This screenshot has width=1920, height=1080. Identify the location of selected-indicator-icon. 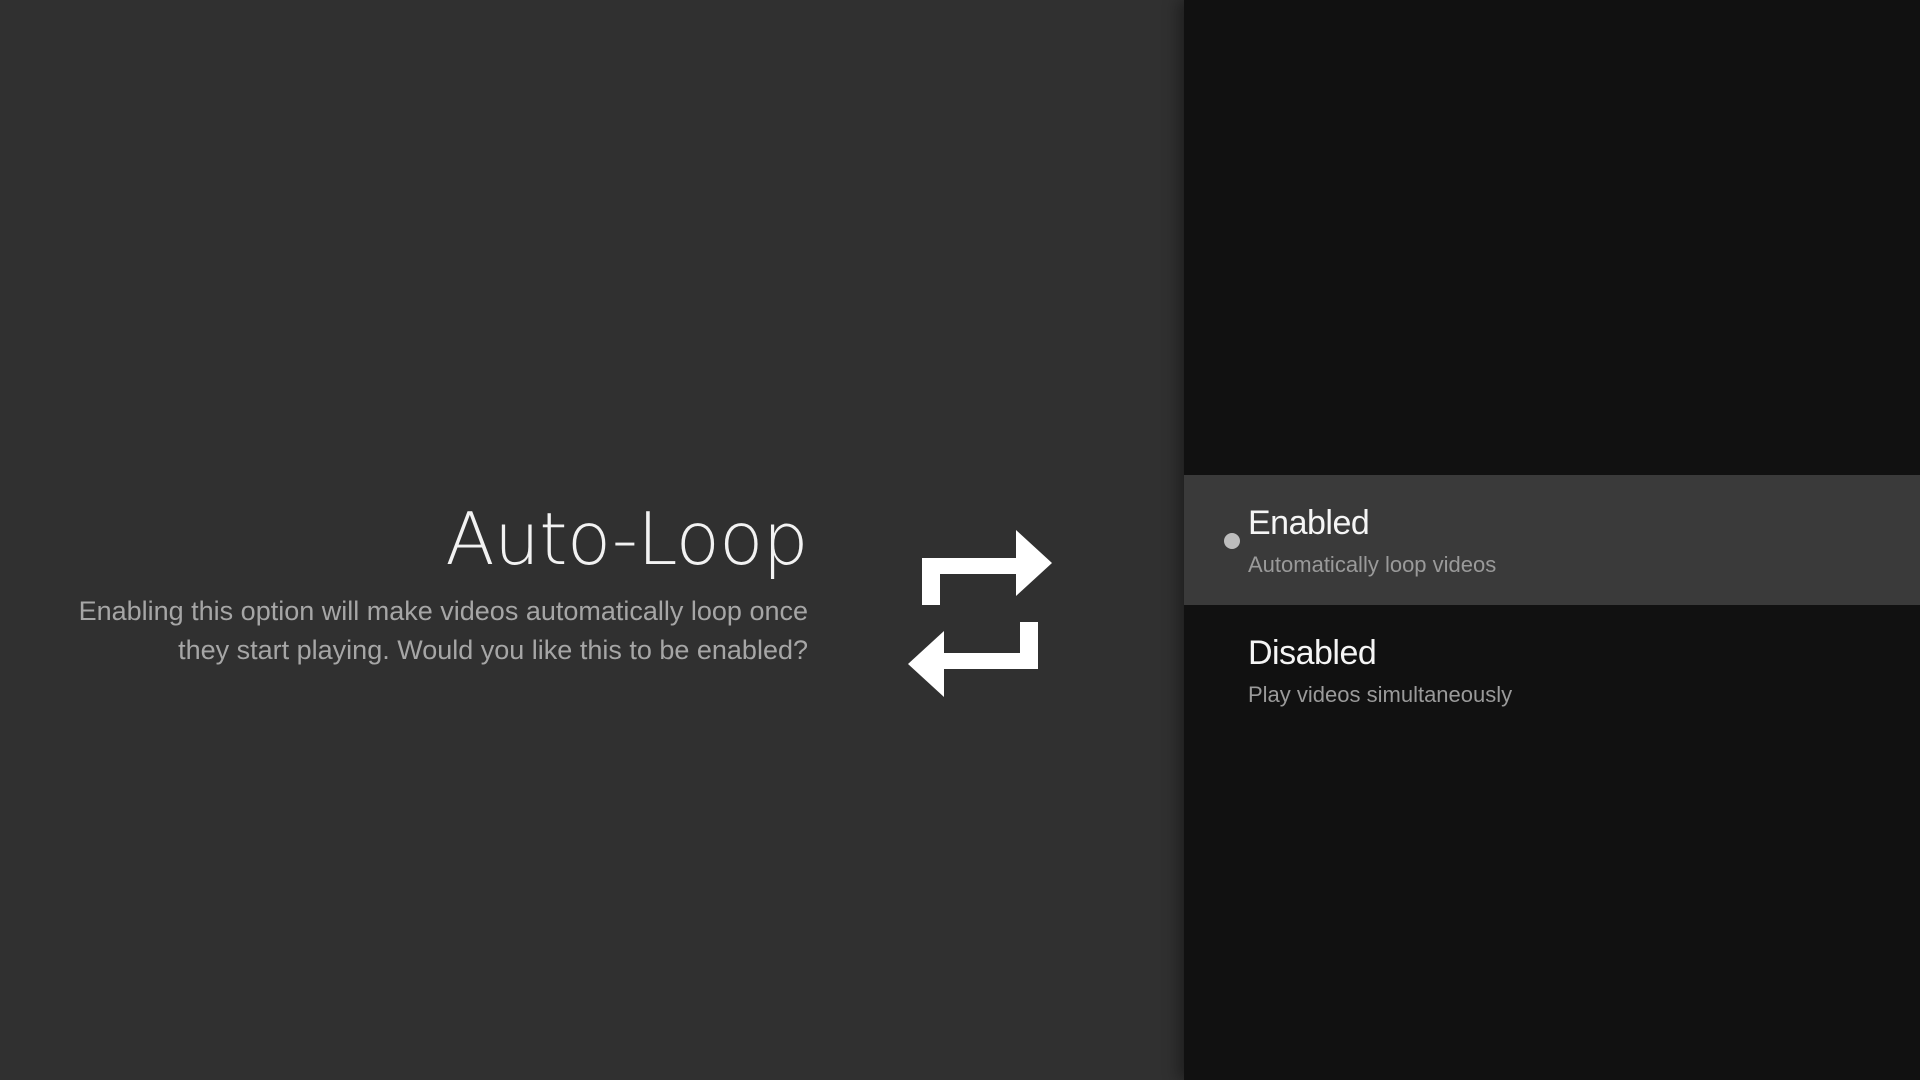
(1232, 541).